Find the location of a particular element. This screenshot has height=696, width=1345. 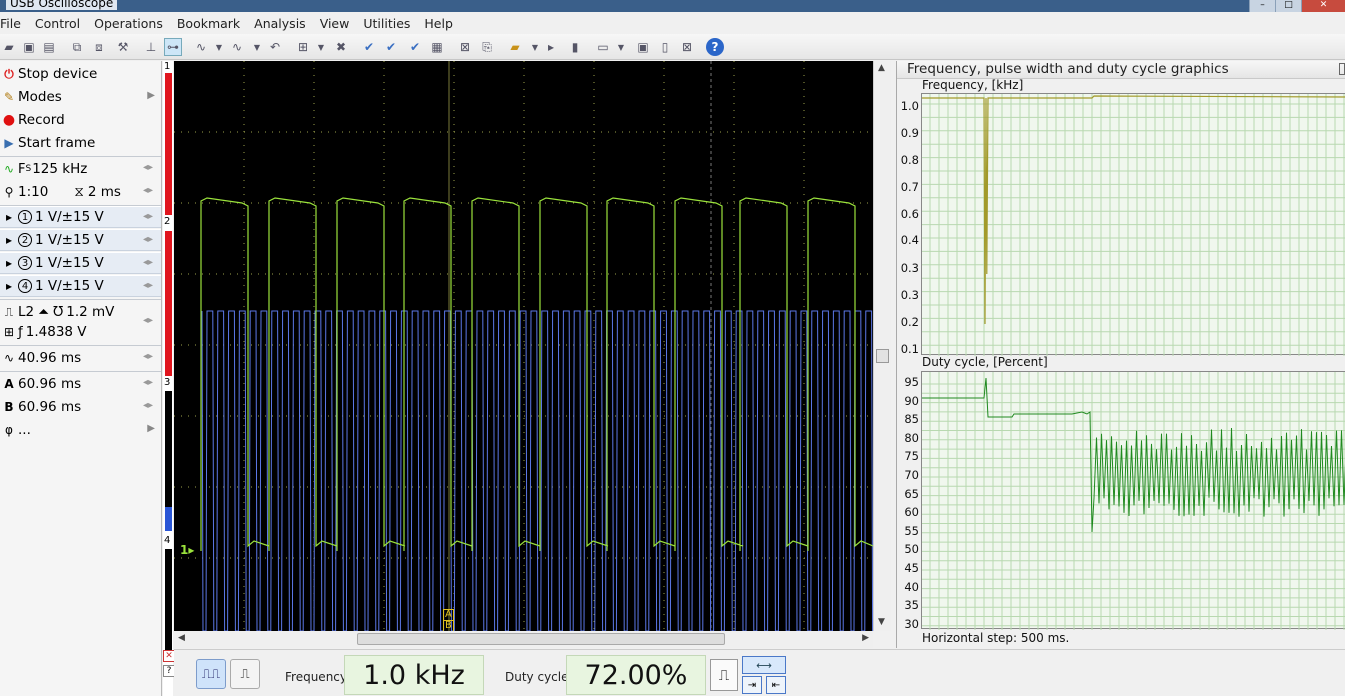

channel-3-row: ▸ 3 1 V/±15 V ◂▸ is located at coordinates (80, 263).